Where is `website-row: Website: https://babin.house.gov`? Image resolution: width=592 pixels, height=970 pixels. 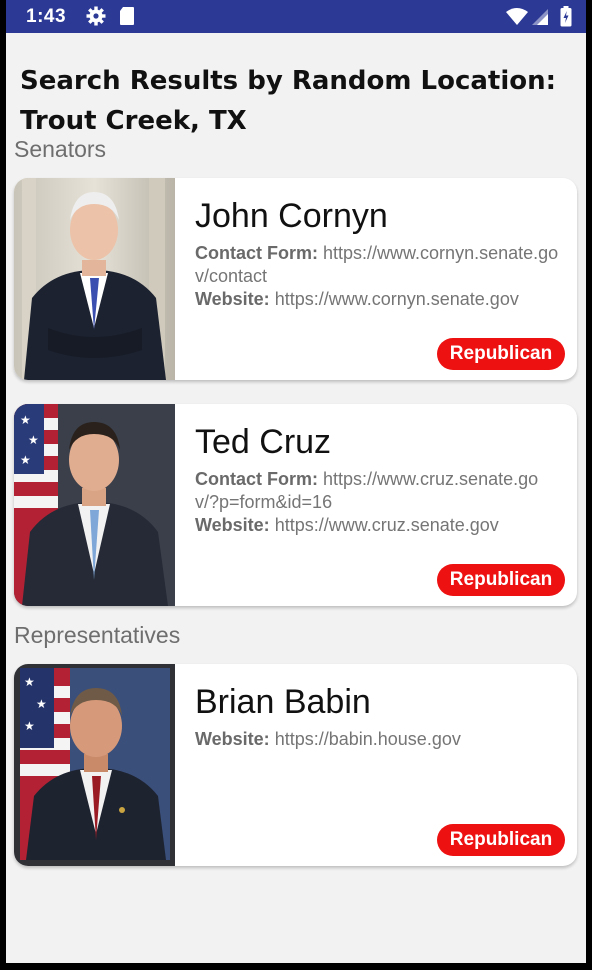
website-row: Website: https://babin.house.gov is located at coordinates (377, 739).